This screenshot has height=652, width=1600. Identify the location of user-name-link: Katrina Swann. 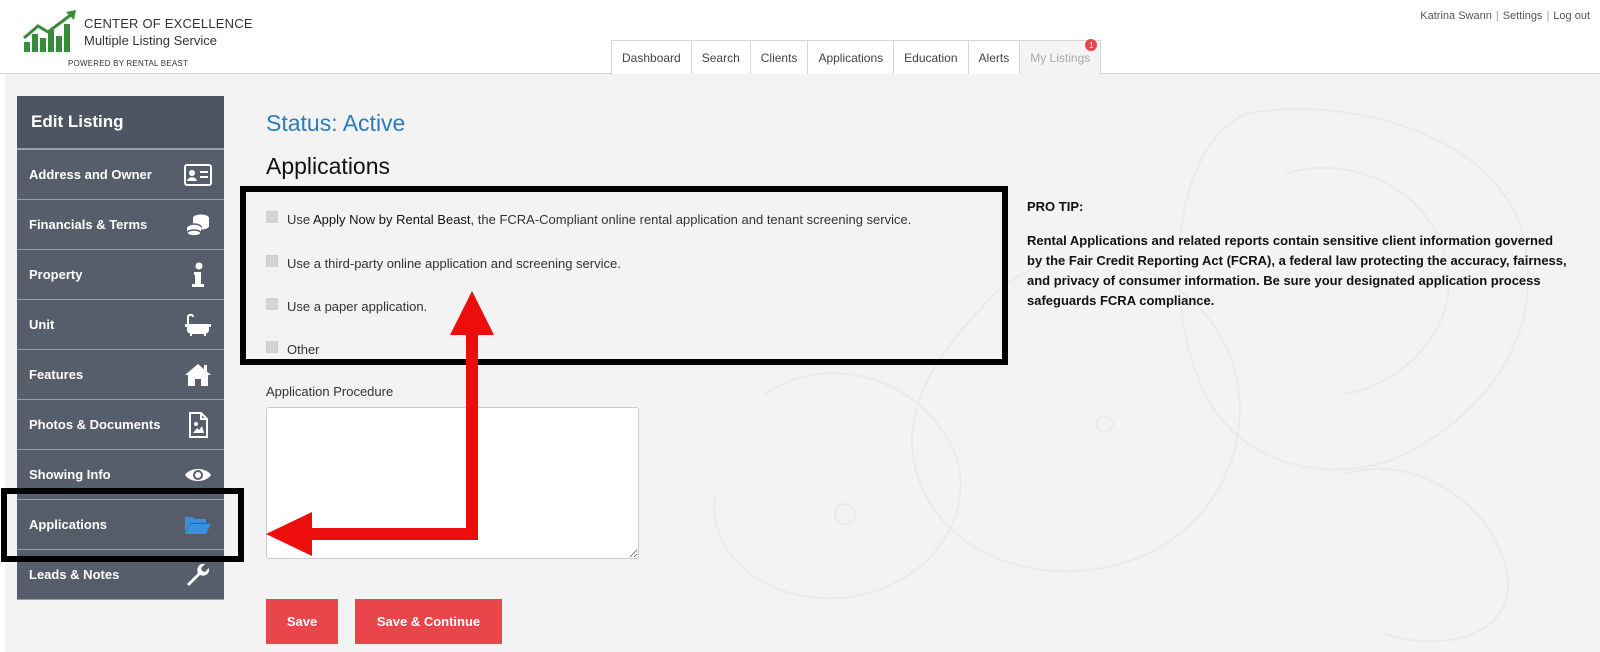
(1456, 16).